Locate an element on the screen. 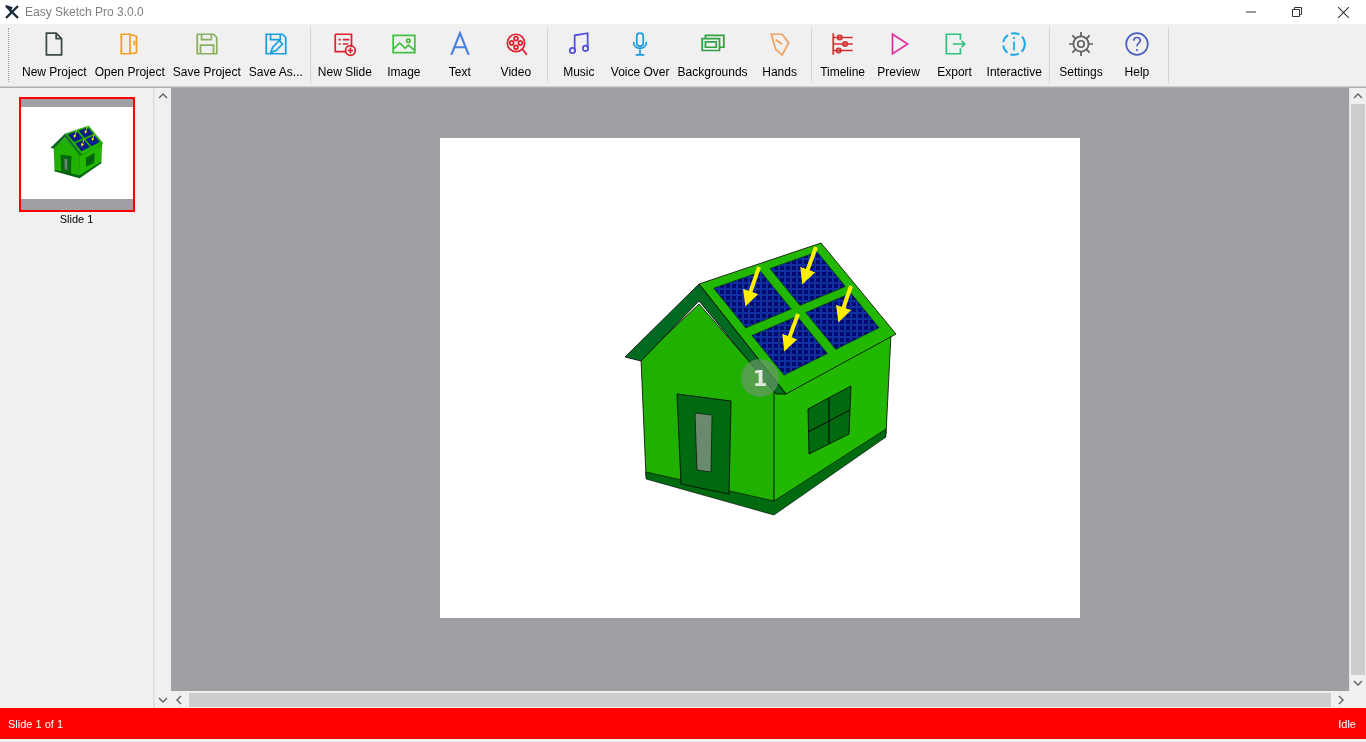 Image resolution: width=1366 pixels, height=742 pixels. house-thumbnail-drawing is located at coordinates (76, 152).